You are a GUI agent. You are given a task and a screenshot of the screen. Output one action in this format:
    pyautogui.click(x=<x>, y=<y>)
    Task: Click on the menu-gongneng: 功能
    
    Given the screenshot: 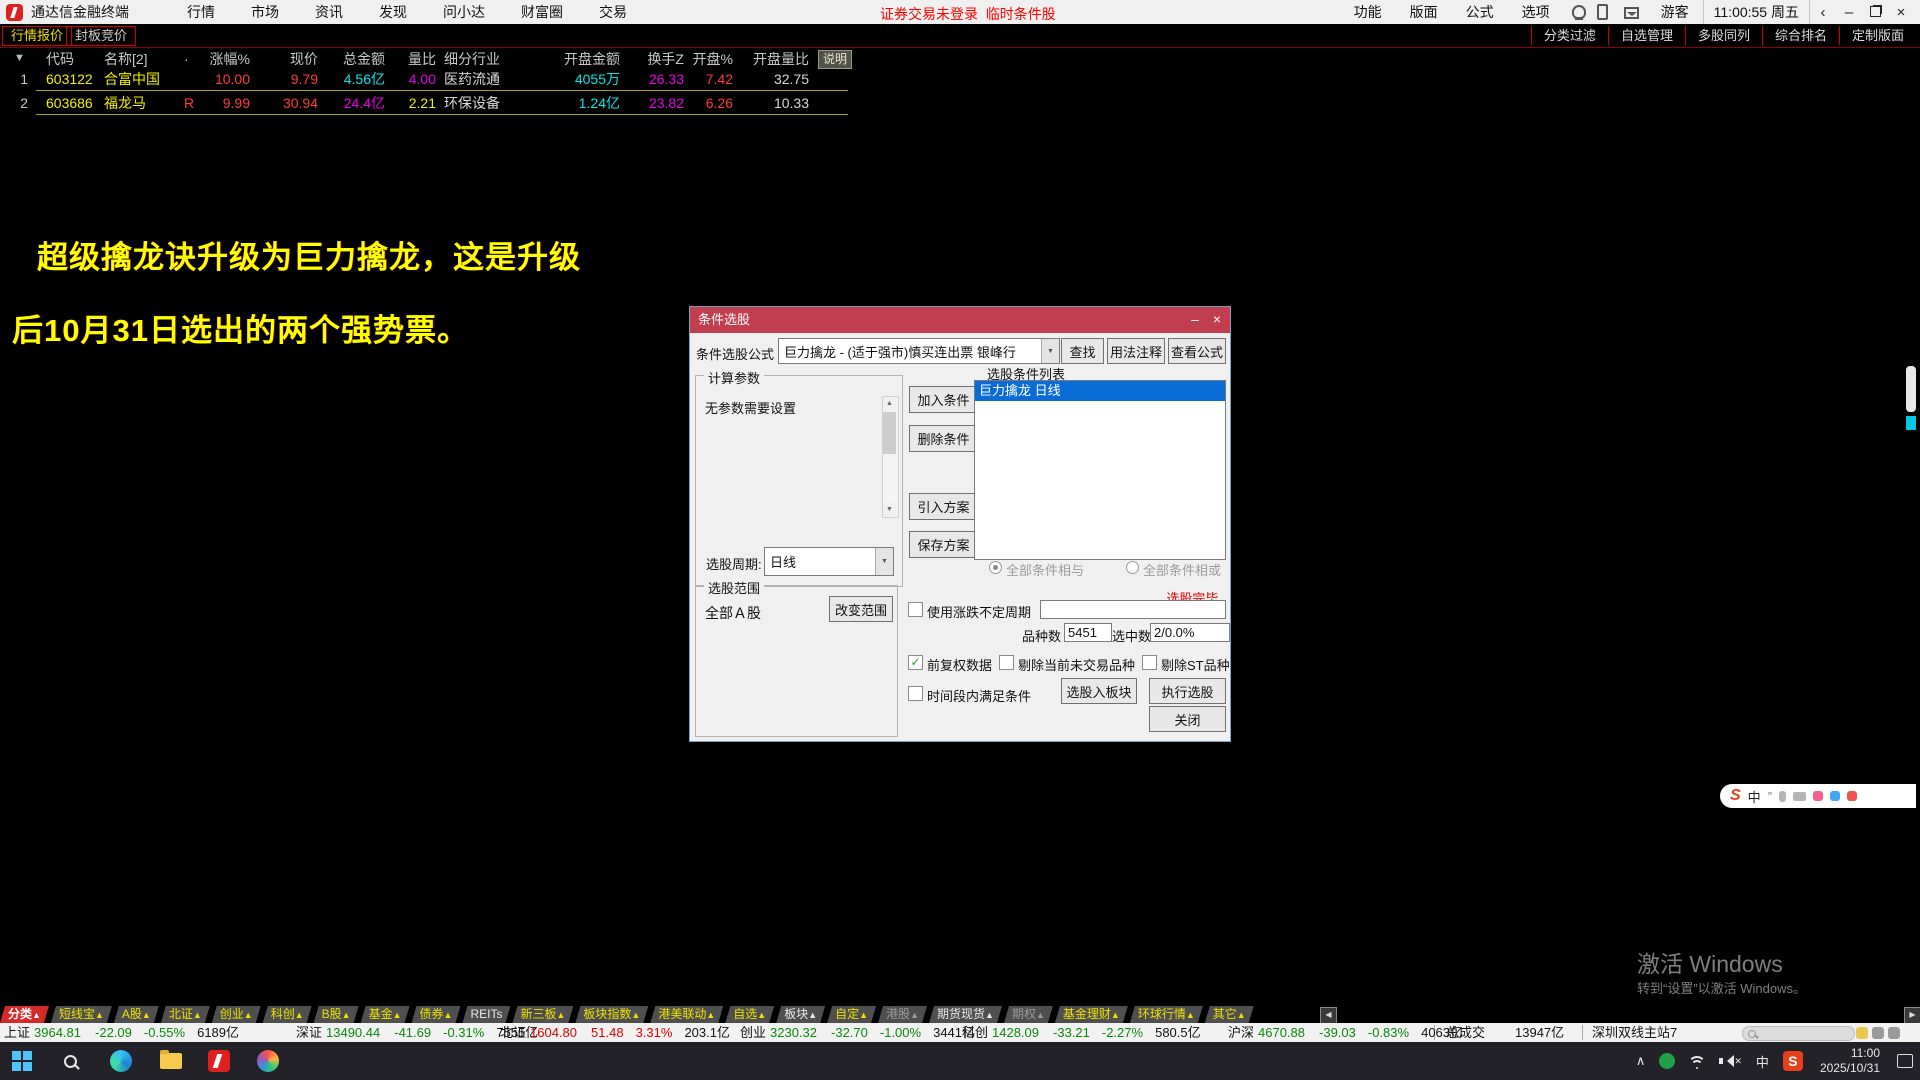 What is the action you would take?
    pyautogui.click(x=1368, y=12)
    